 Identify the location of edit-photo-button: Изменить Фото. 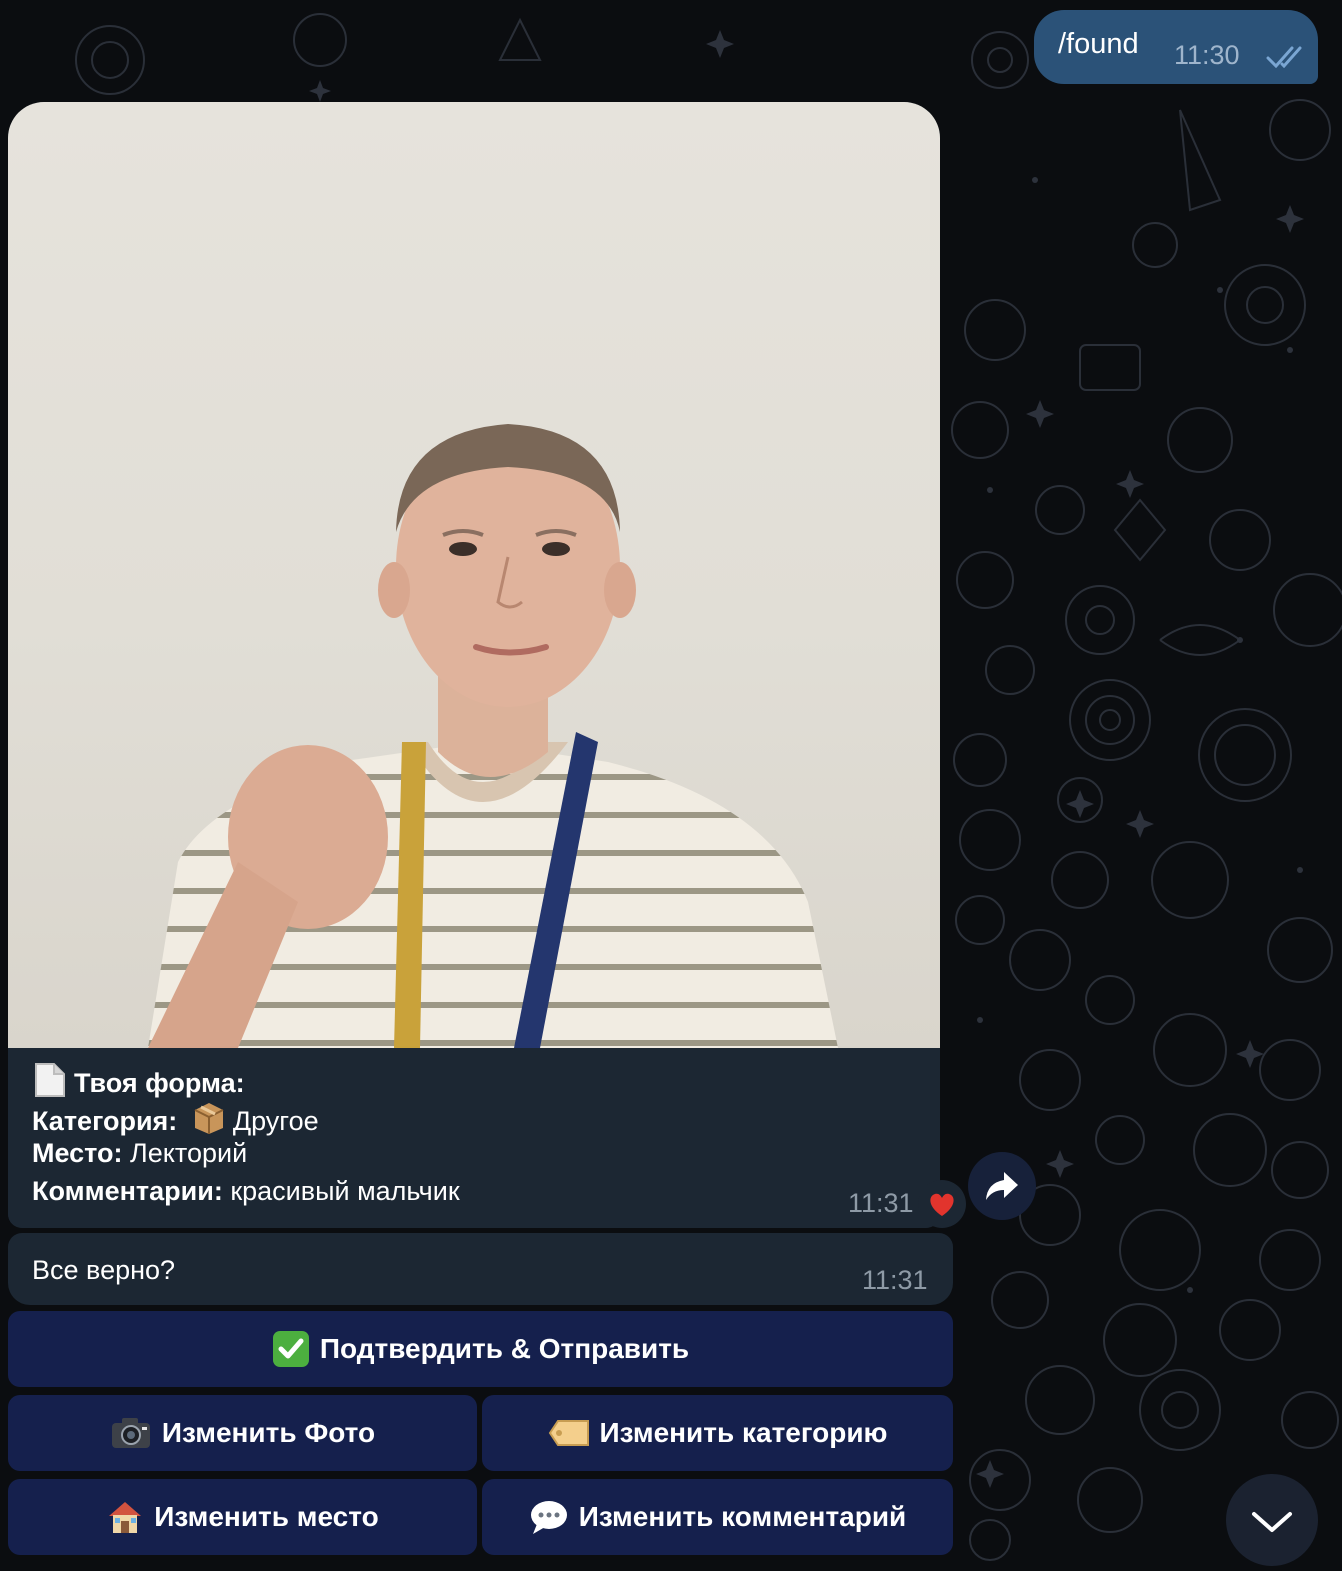
(242, 1433).